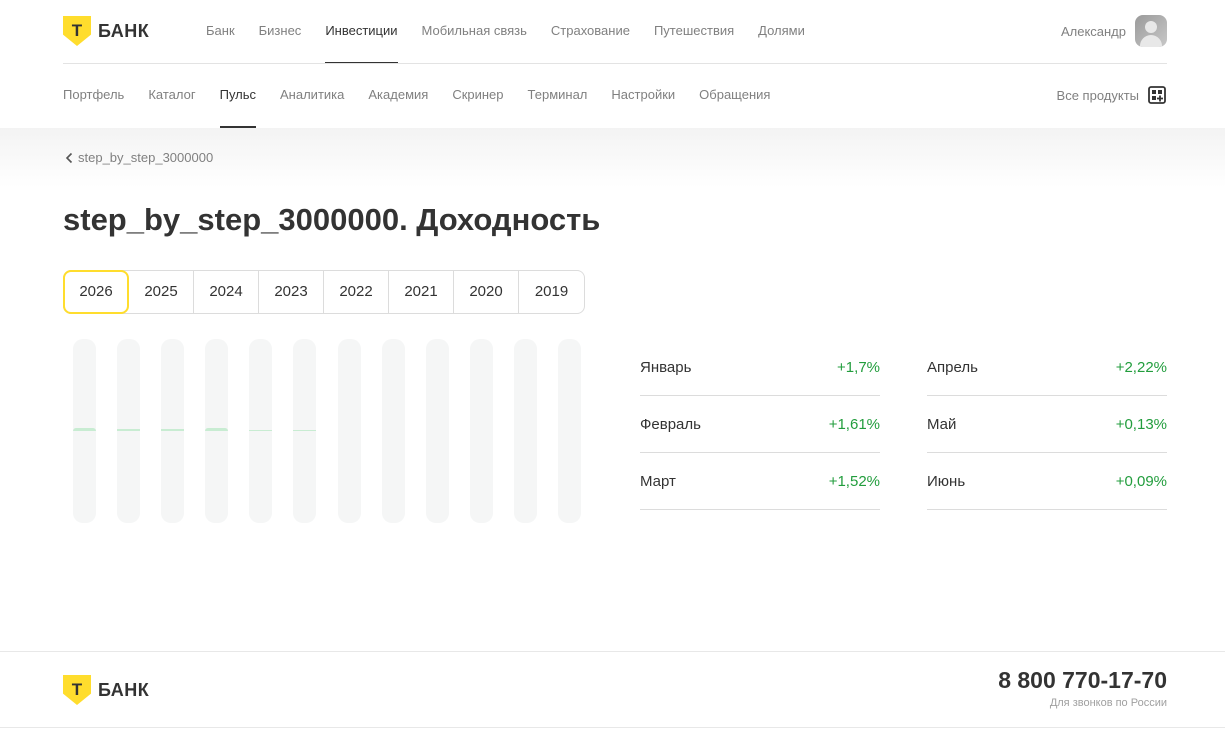 This screenshot has width=1225, height=729. What do you see at coordinates (1098, 95) in the screenshot?
I see `all-products-label: Все продукты` at bounding box center [1098, 95].